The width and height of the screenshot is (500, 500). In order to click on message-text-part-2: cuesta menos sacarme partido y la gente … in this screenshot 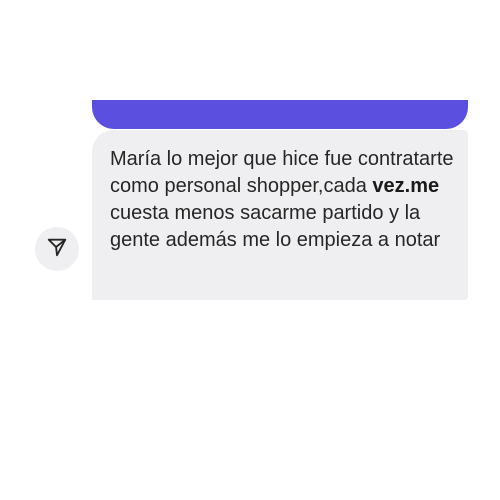, I will do `click(275, 226)`.